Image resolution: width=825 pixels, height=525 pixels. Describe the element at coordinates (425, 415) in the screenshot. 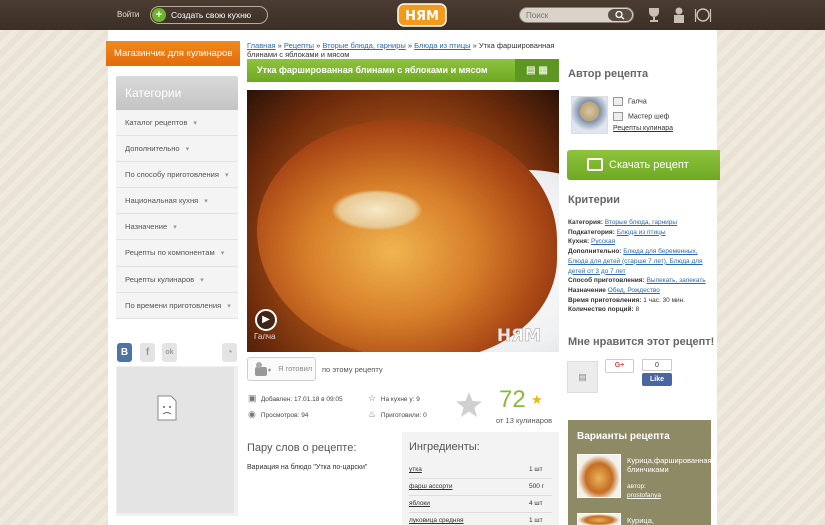

I see `cooked-count-value: 0` at that location.